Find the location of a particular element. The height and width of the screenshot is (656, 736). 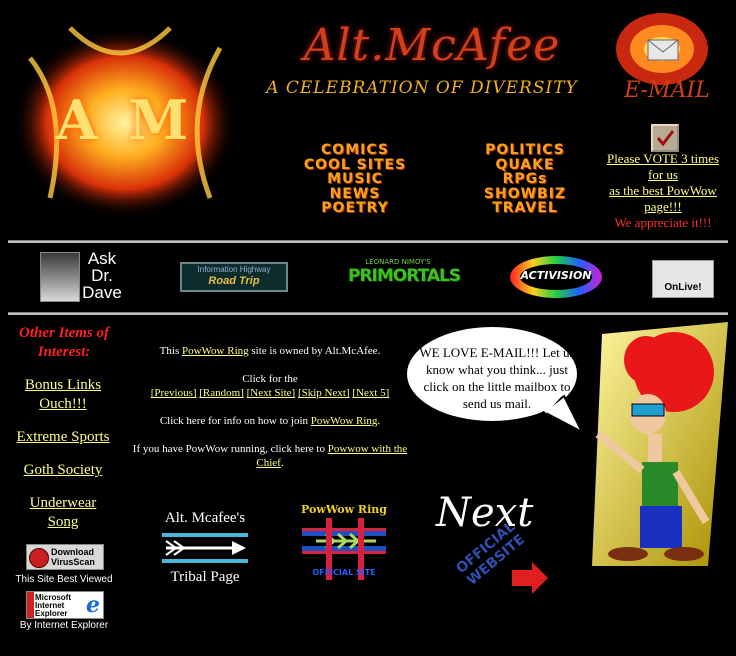

ie-badge: Microsoft Internet Explorer e is located at coordinates (65, 605).